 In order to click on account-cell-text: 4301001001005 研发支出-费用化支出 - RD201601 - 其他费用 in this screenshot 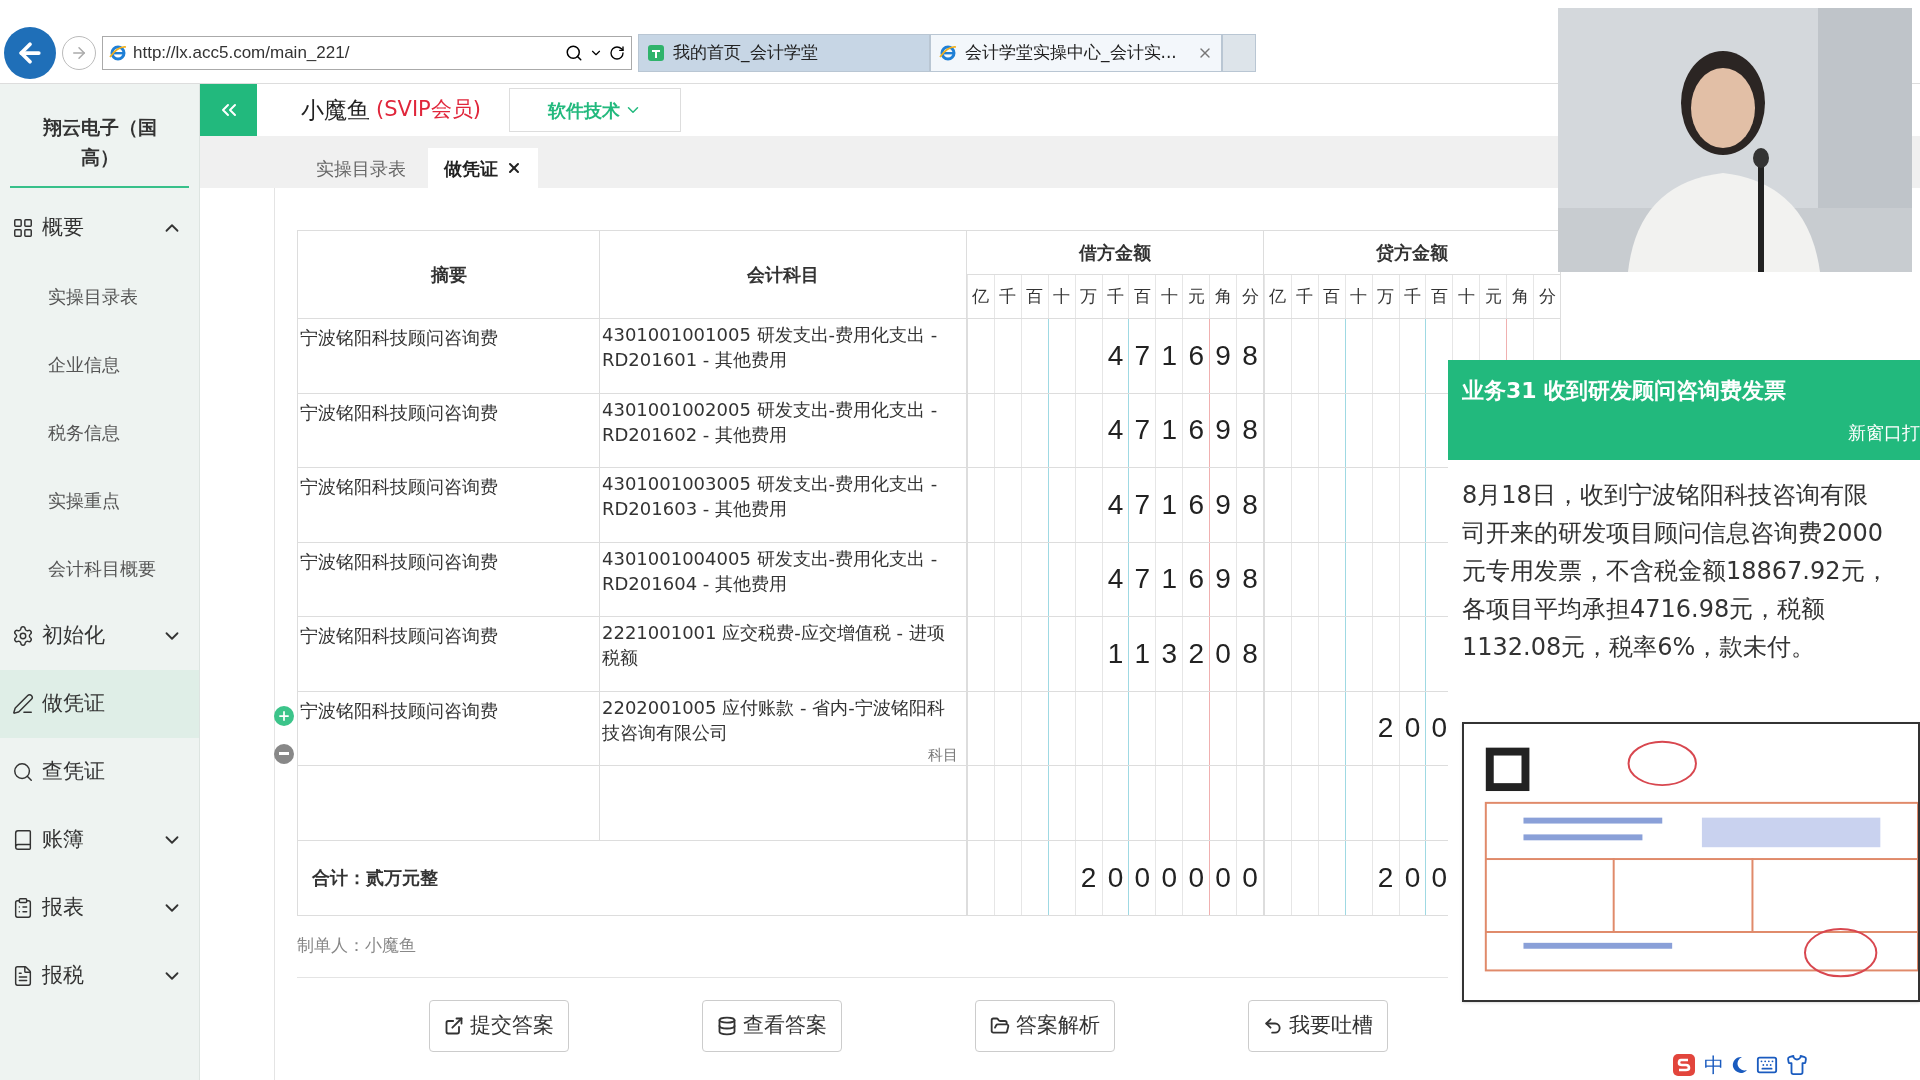, I will do `click(770, 347)`.